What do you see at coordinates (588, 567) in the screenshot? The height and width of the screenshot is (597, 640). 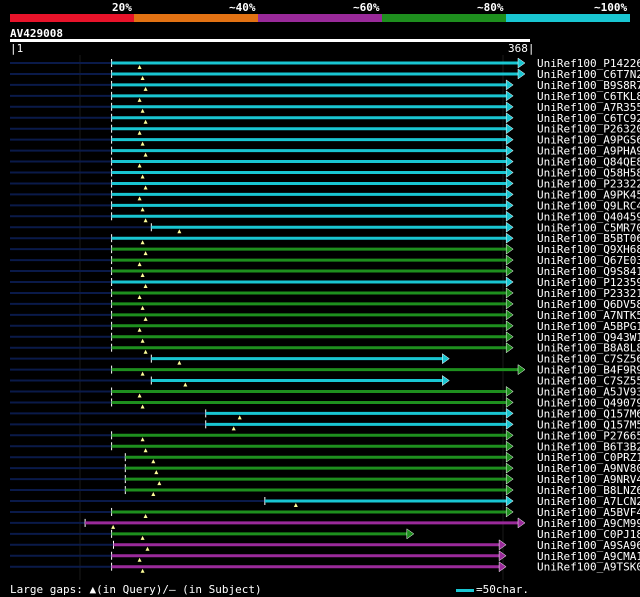 I see `hit-label: UniRef100_A9TSK0` at bounding box center [588, 567].